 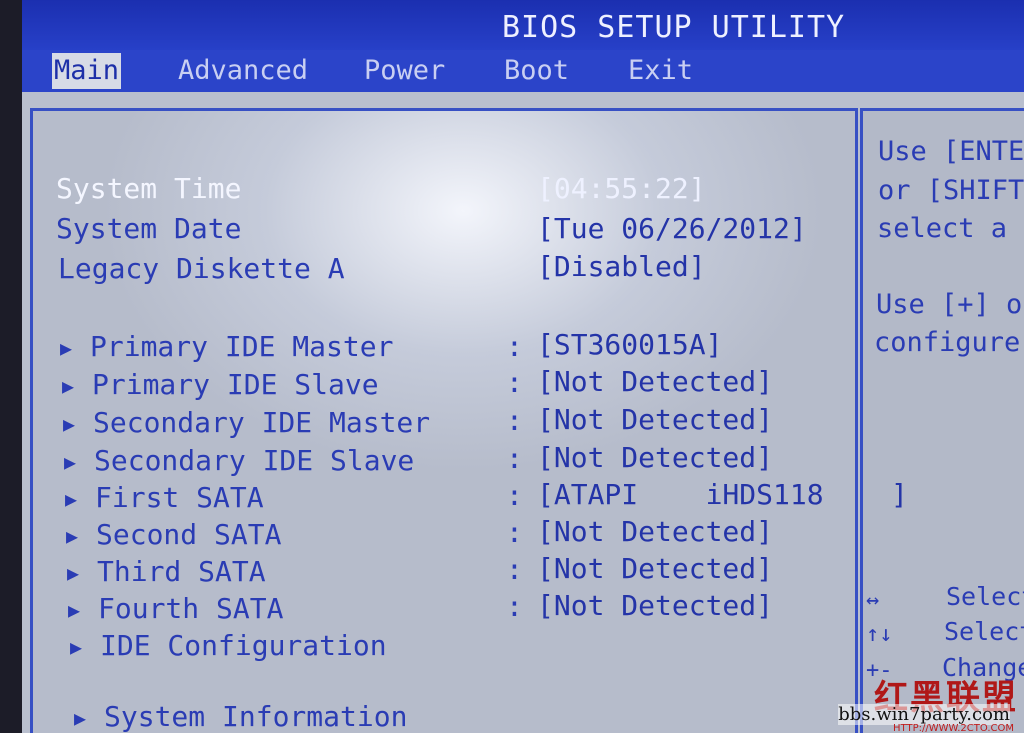 I want to click on submenu-label: IDE Configuration, so click(x=243, y=645).